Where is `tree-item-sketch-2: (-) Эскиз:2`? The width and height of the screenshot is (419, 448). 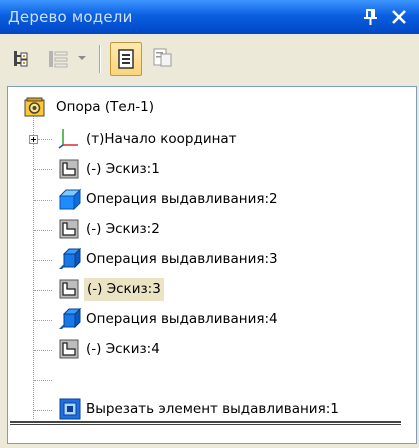
tree-item-sketch-2: (-) Эскиз:2 is located at coordinates (182, 229).